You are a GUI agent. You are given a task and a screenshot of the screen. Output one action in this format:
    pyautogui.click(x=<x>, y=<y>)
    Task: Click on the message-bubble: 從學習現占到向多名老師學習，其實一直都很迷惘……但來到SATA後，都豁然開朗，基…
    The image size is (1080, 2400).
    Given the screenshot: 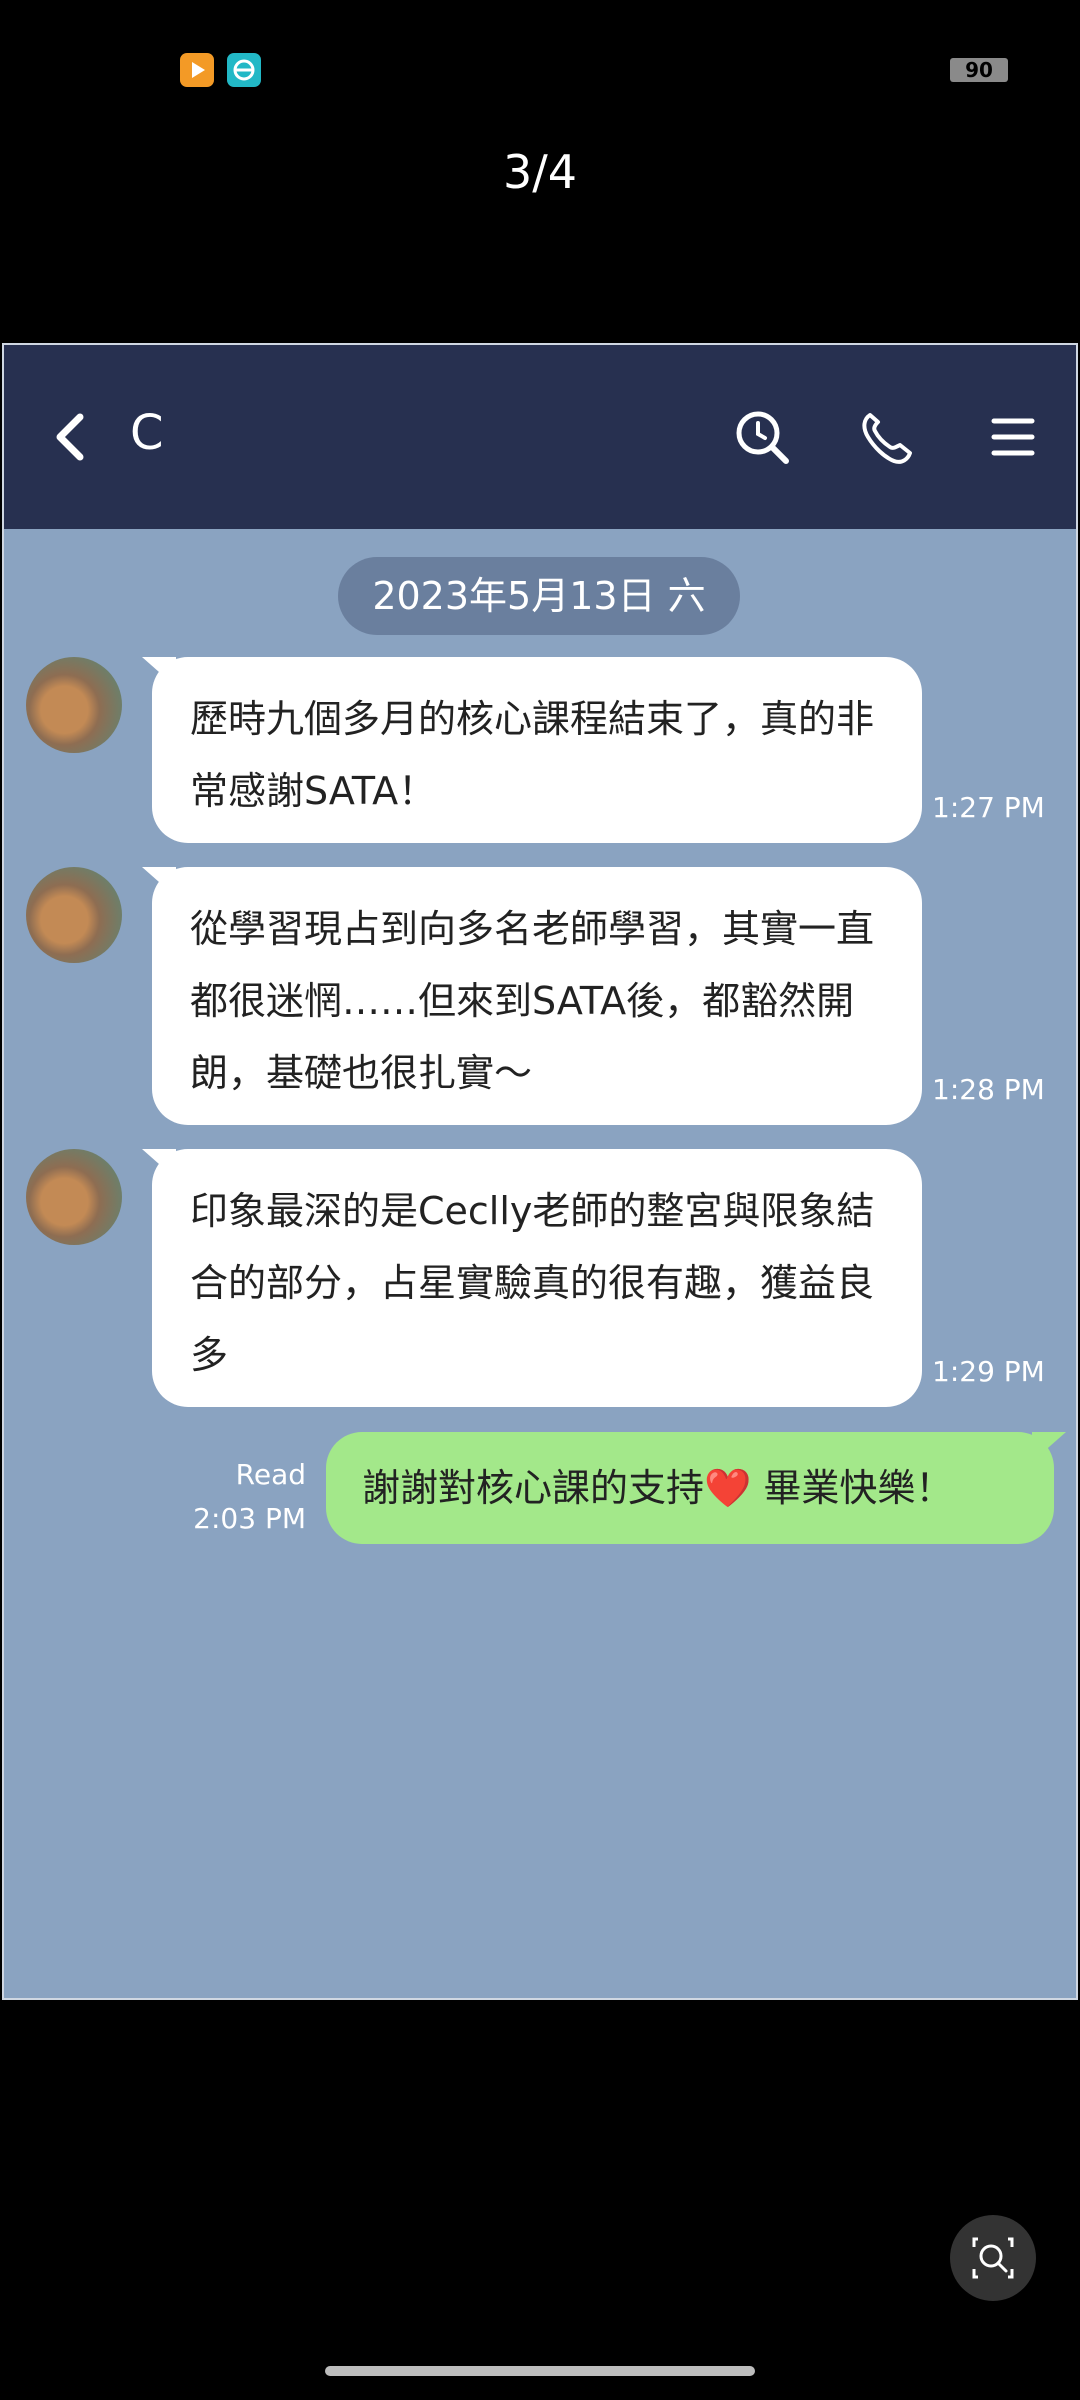 What is the action you would take?
    pyautogui.click(x=537, y=996)
    